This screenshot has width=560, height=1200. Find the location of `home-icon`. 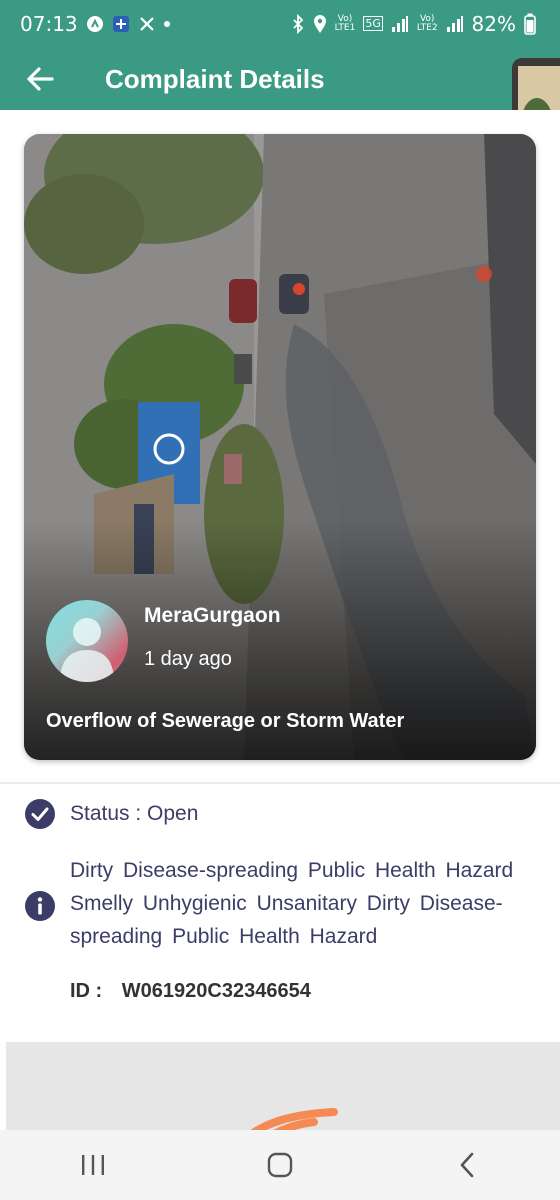

home-icon is located at coordinates (280, 1165).